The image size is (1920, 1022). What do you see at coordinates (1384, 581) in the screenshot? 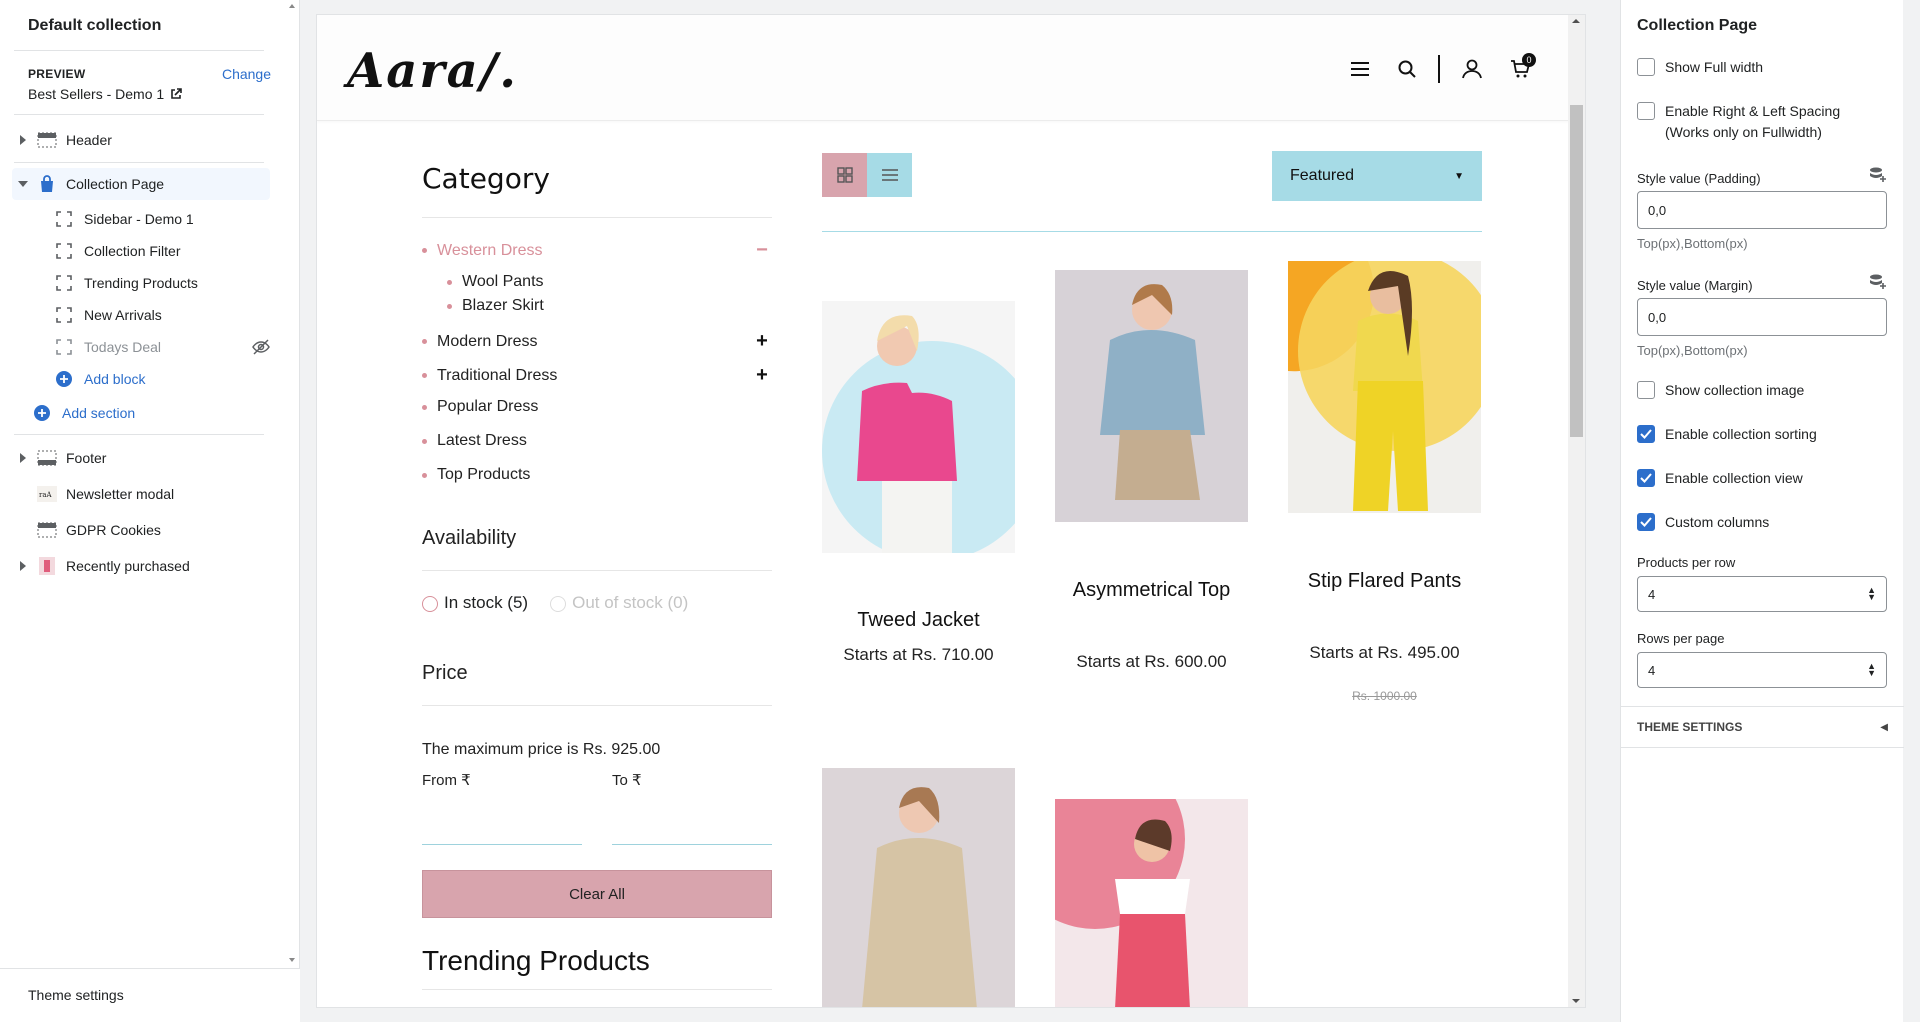
I see `product-name: Stip Flared Pants` at bounding box center [1384, 581].